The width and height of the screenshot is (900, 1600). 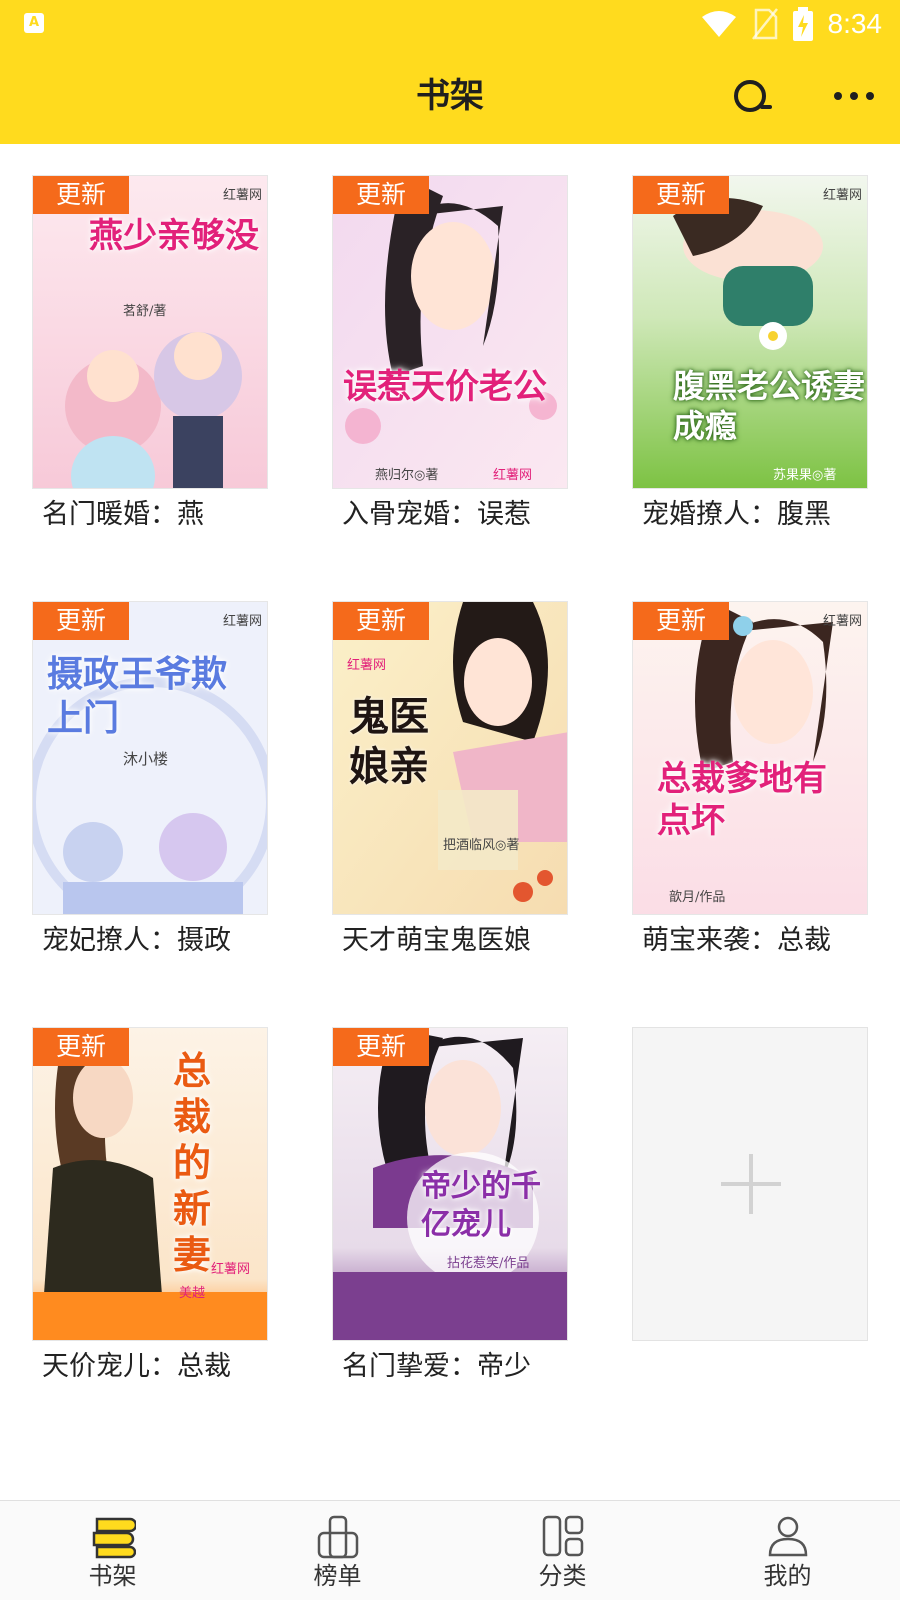 I want to click on wifi-icon, so click(x=718, y=24).